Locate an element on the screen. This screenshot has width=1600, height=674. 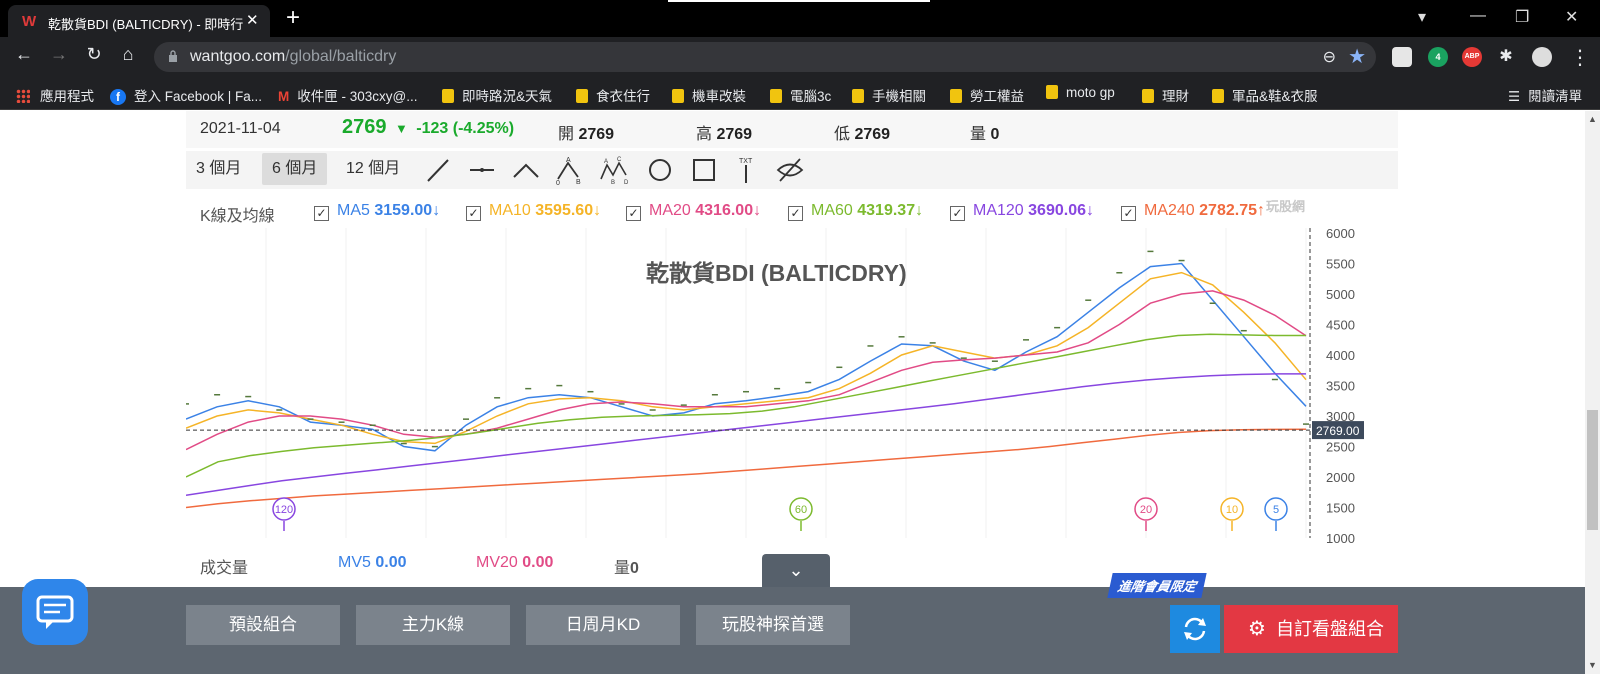
extensions-puzzle-icon: ✱ is located at coordinates (1506, 57).